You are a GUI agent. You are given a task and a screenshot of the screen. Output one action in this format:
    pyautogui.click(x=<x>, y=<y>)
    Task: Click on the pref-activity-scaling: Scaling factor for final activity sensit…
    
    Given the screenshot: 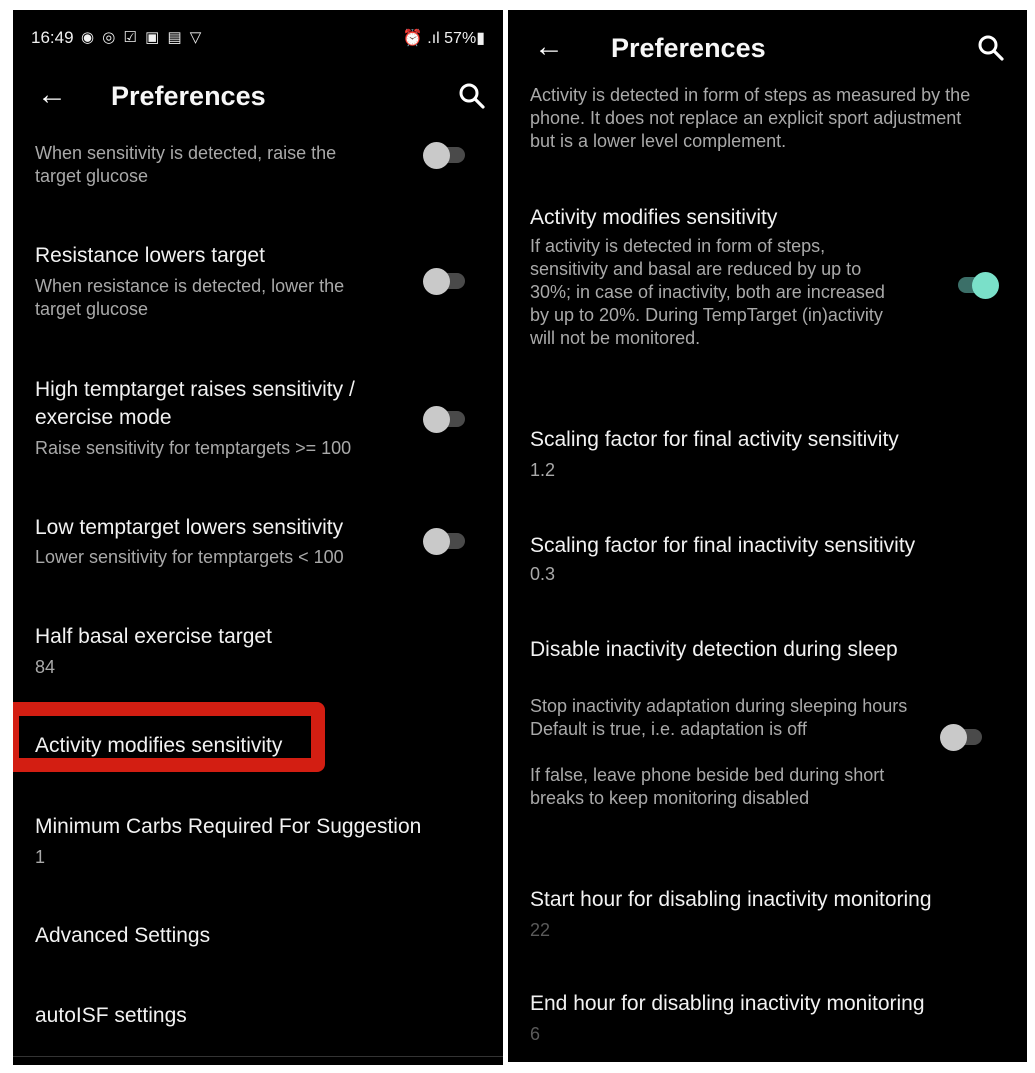 What is the action you would take?
    pyautogui.click(x=767, y=456)
    